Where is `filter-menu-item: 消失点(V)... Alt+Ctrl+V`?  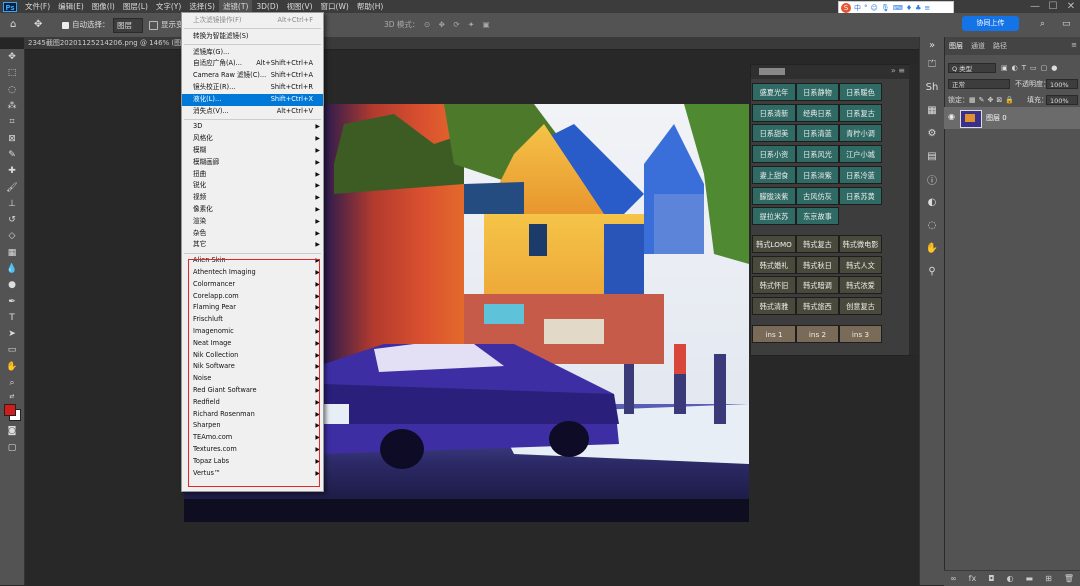
filter-menu-item: 消失点(V)... Alt+Ctrl+V is located at coordinates (252, 112).